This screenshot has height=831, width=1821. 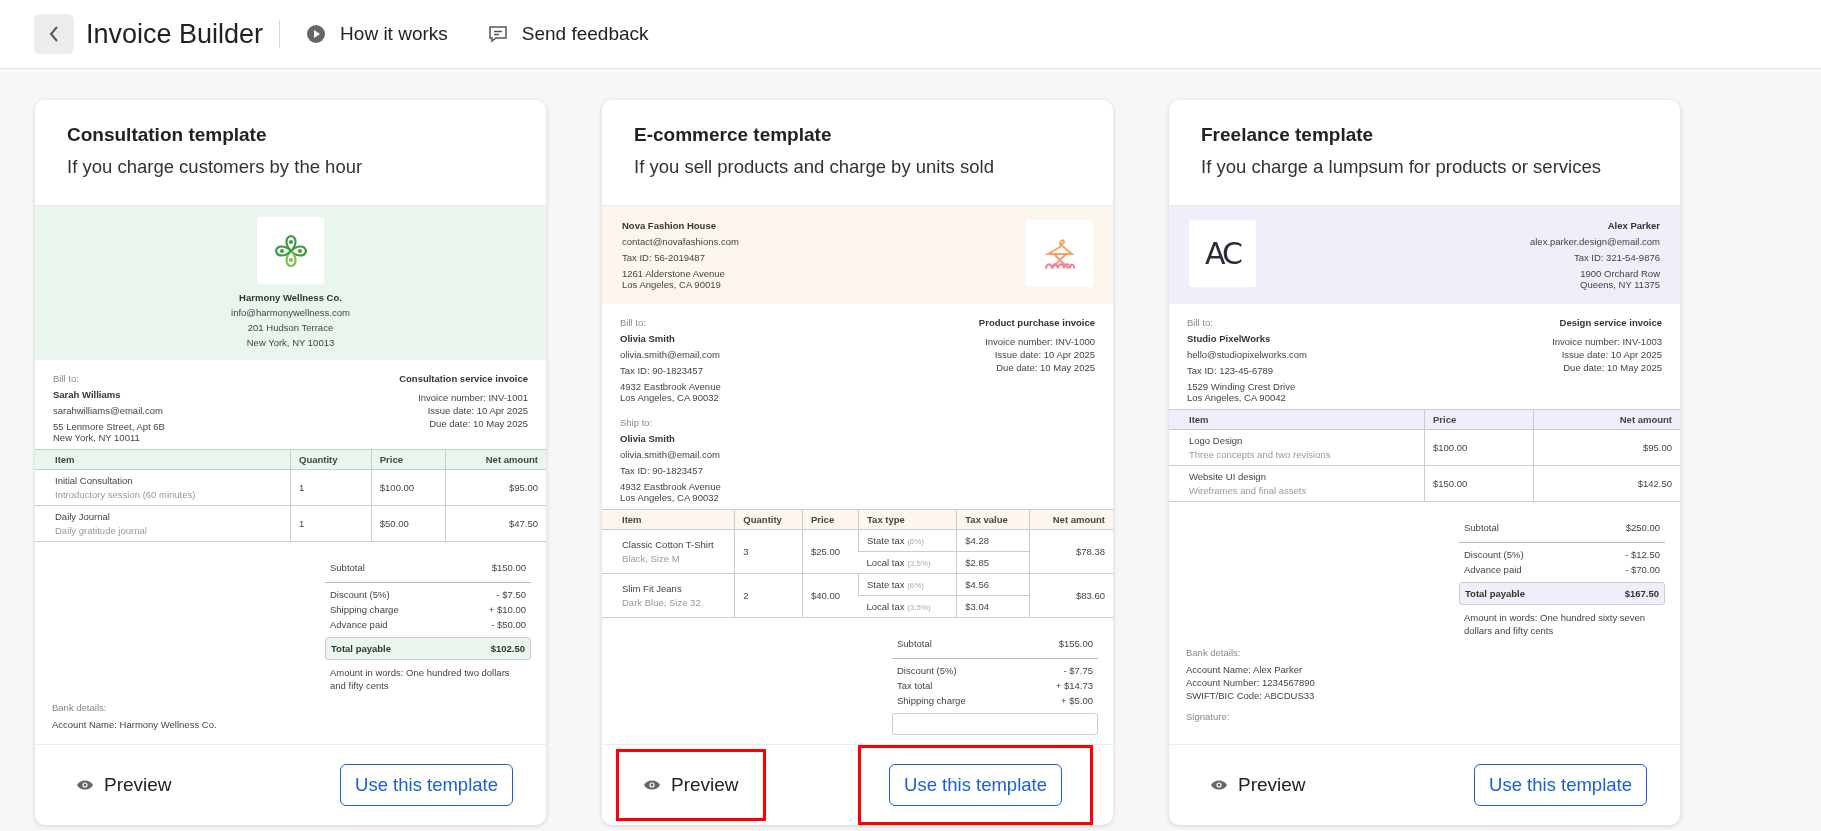 What do you see at coordinates (907, 584) in the screenshot?
I see `tax-type-cell: State tax (6%)` at bounding box center [907, 584].